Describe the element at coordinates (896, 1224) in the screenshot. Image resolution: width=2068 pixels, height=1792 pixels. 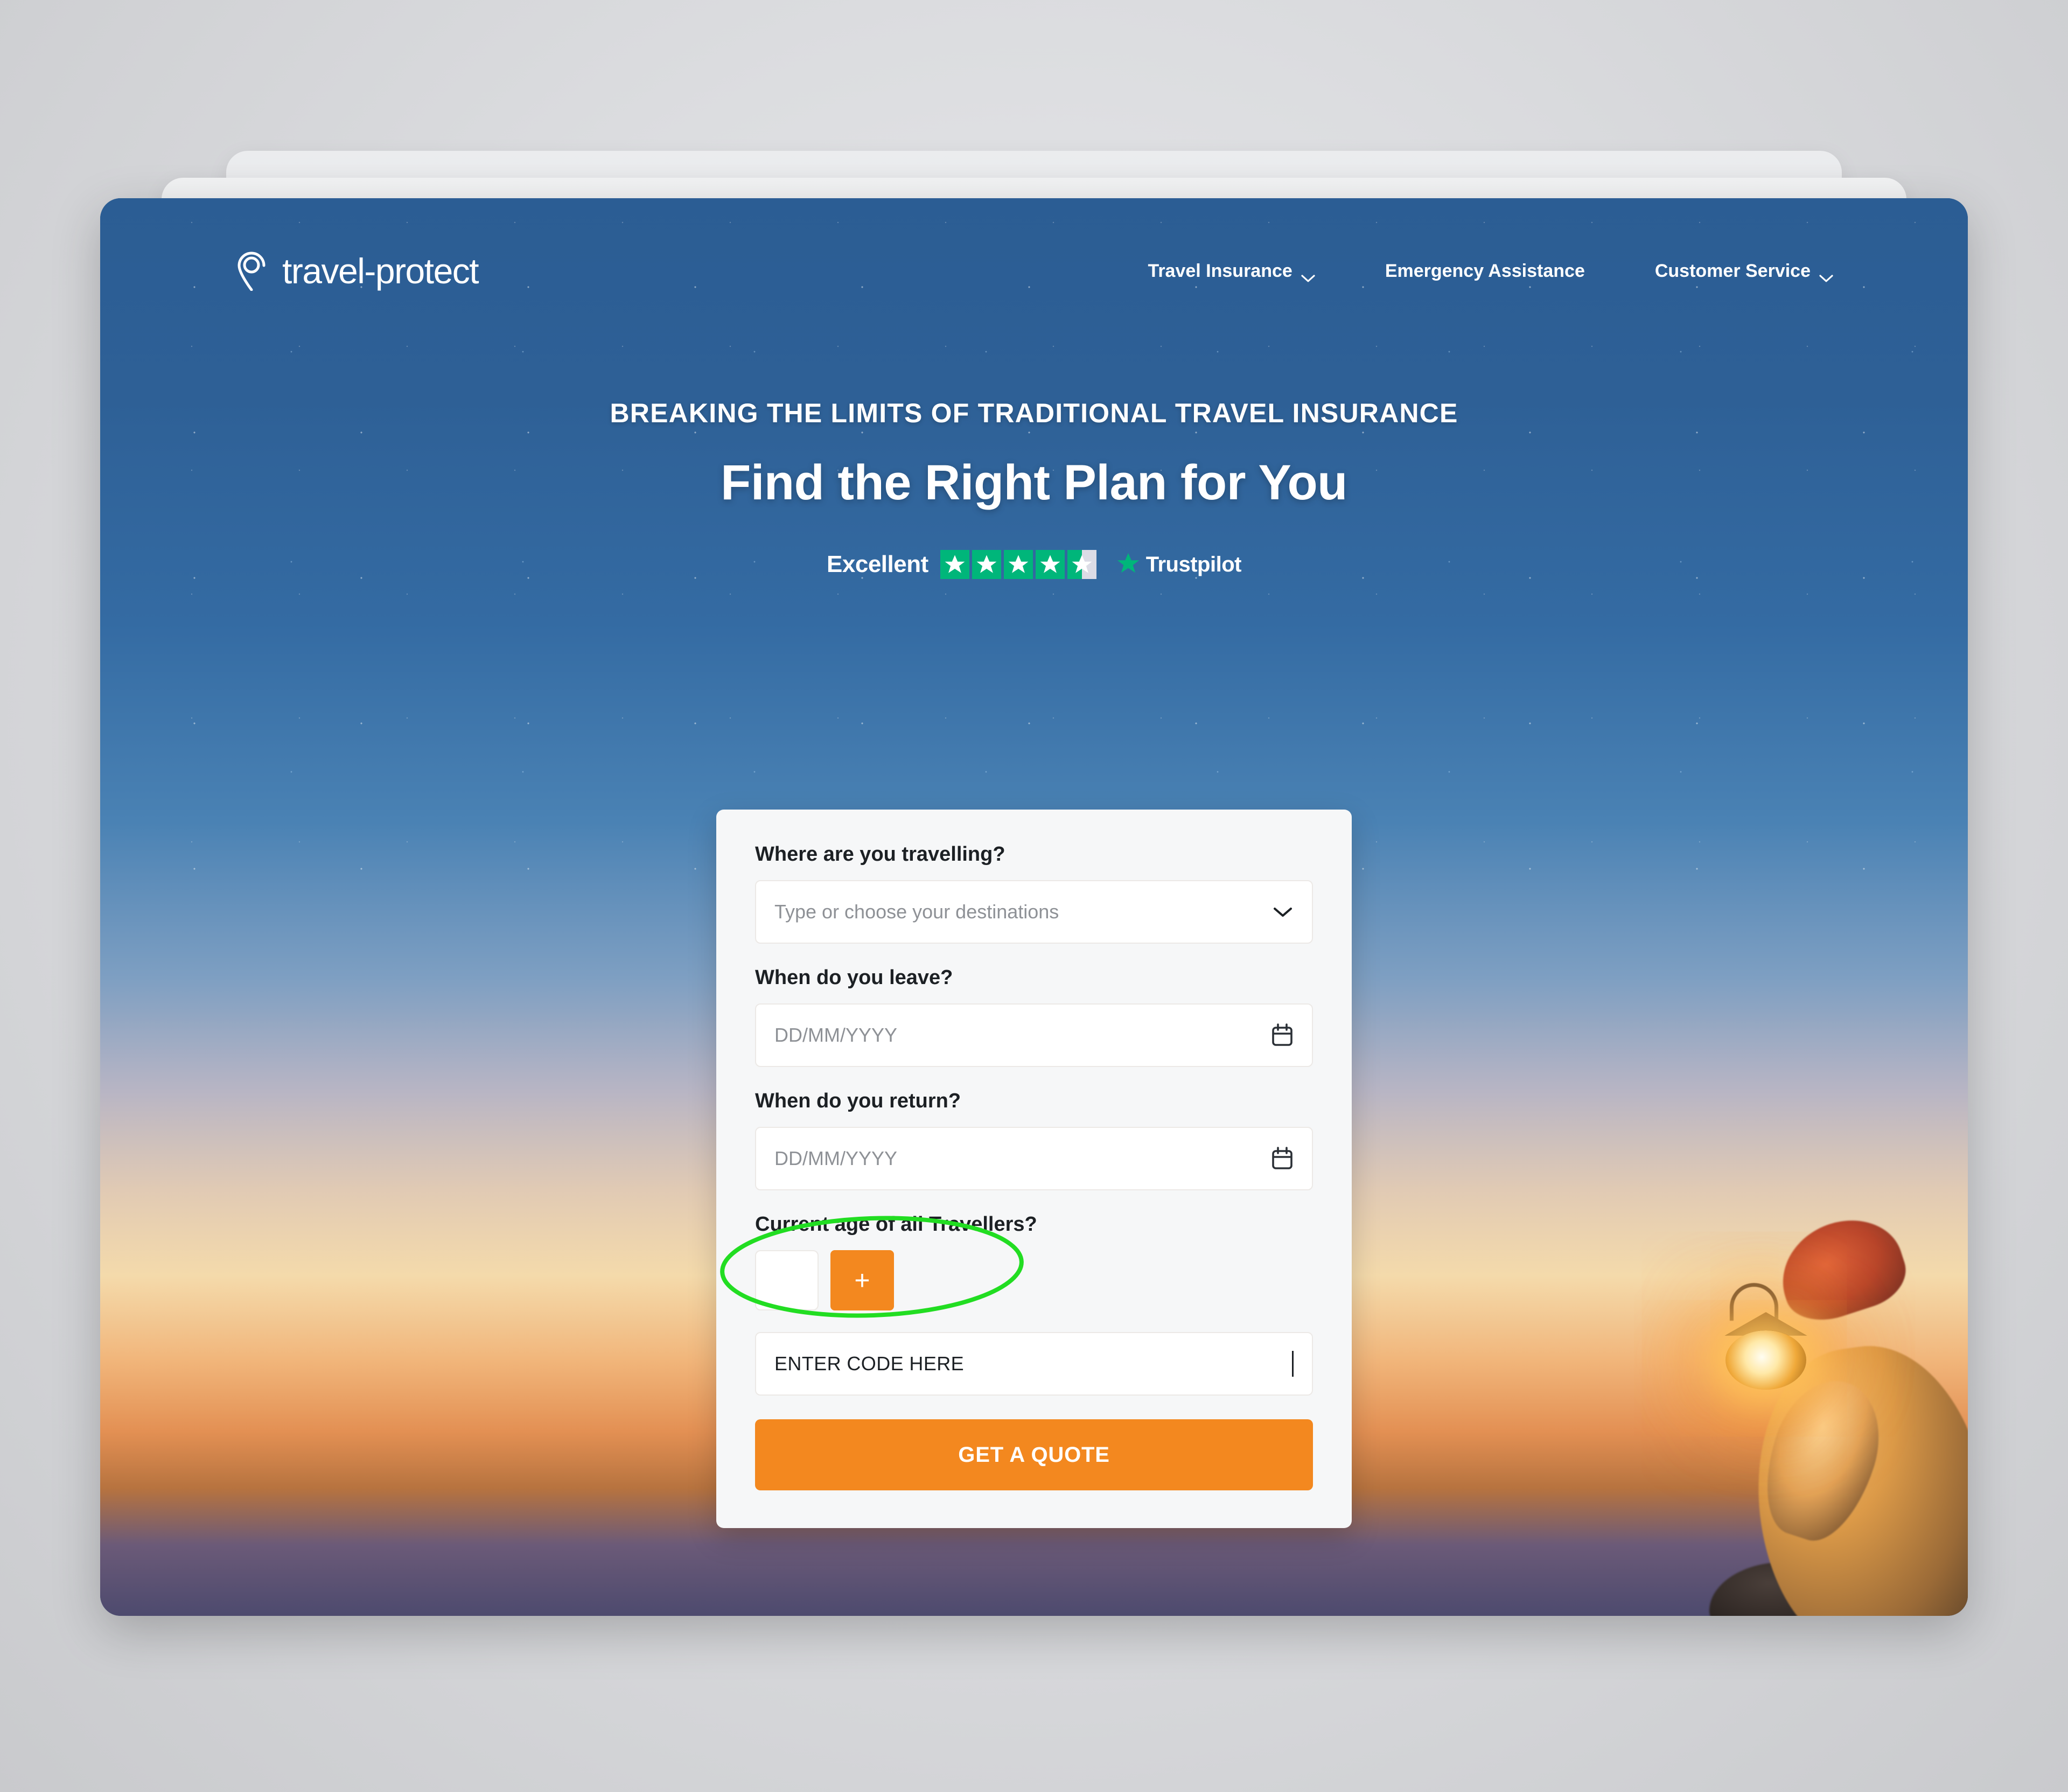
I see `travellers-label: Current age of all Travellers?` at that location.